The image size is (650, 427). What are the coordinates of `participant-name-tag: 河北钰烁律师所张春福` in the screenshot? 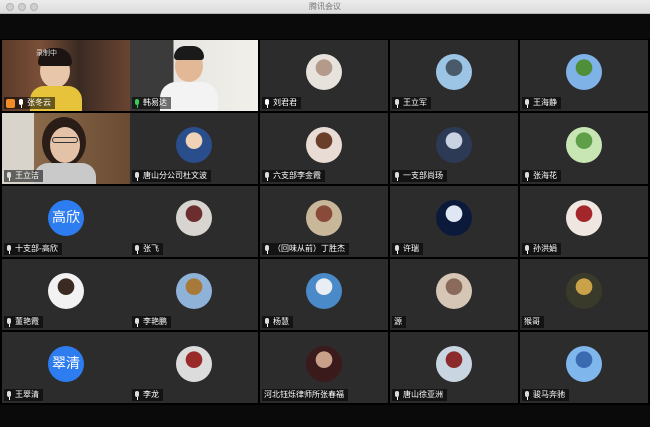 It's located at (305, 395).